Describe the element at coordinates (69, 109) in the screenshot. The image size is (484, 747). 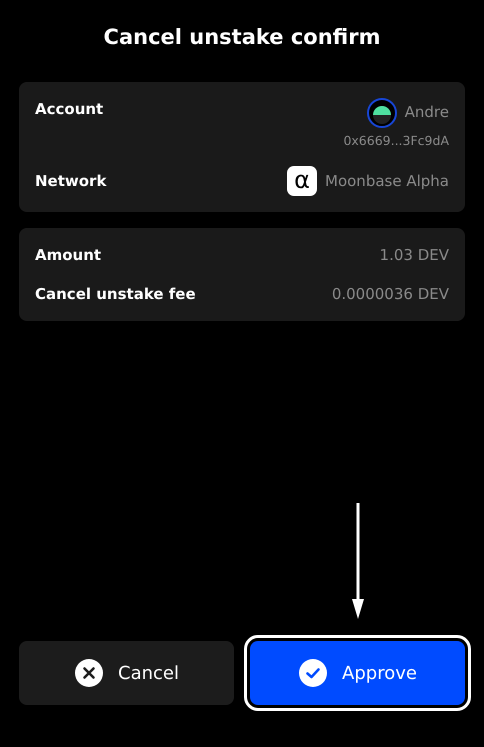
I see `field-label: Account` at that location.